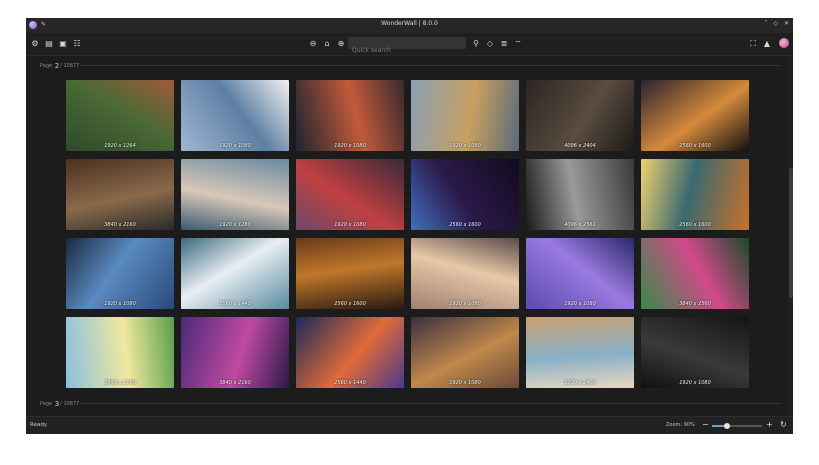 This screenshot has width=819, height=465. I want to click on page-separator: Page 2 / 10877, so click(410, 66).